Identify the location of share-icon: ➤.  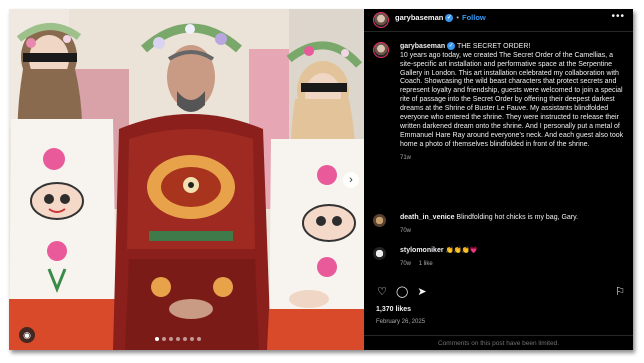
(422, 292).